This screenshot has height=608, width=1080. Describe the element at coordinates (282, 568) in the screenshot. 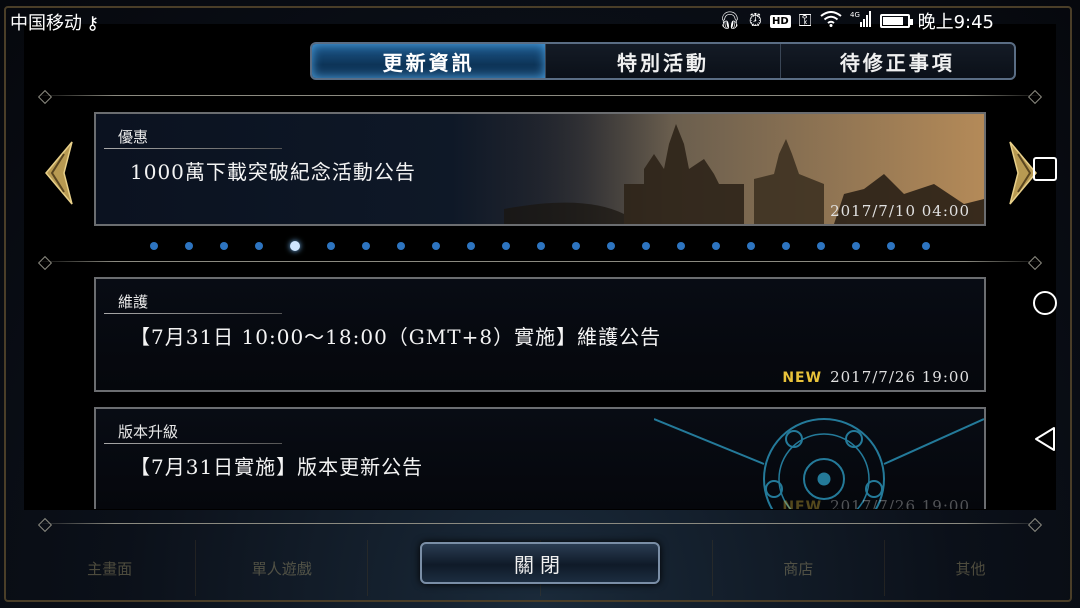

I see `bottom-nav-item: 單人遊戲` at that location.